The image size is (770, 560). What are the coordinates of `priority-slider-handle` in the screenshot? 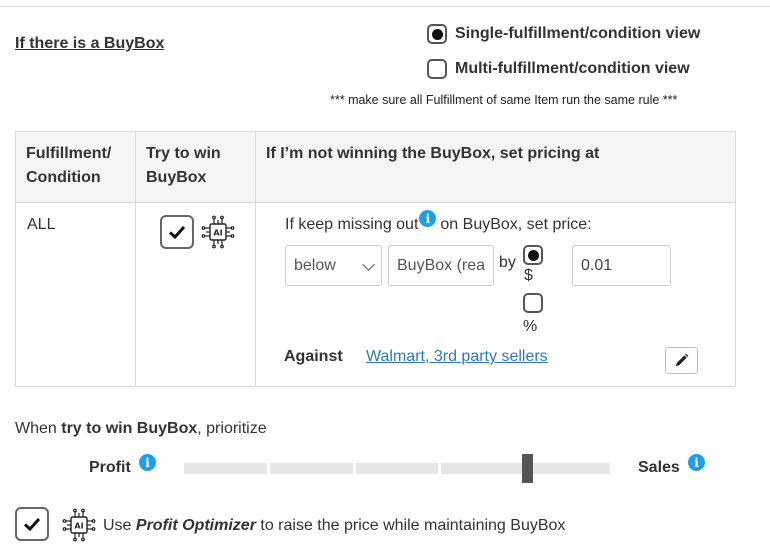 It's located at (527, 468).